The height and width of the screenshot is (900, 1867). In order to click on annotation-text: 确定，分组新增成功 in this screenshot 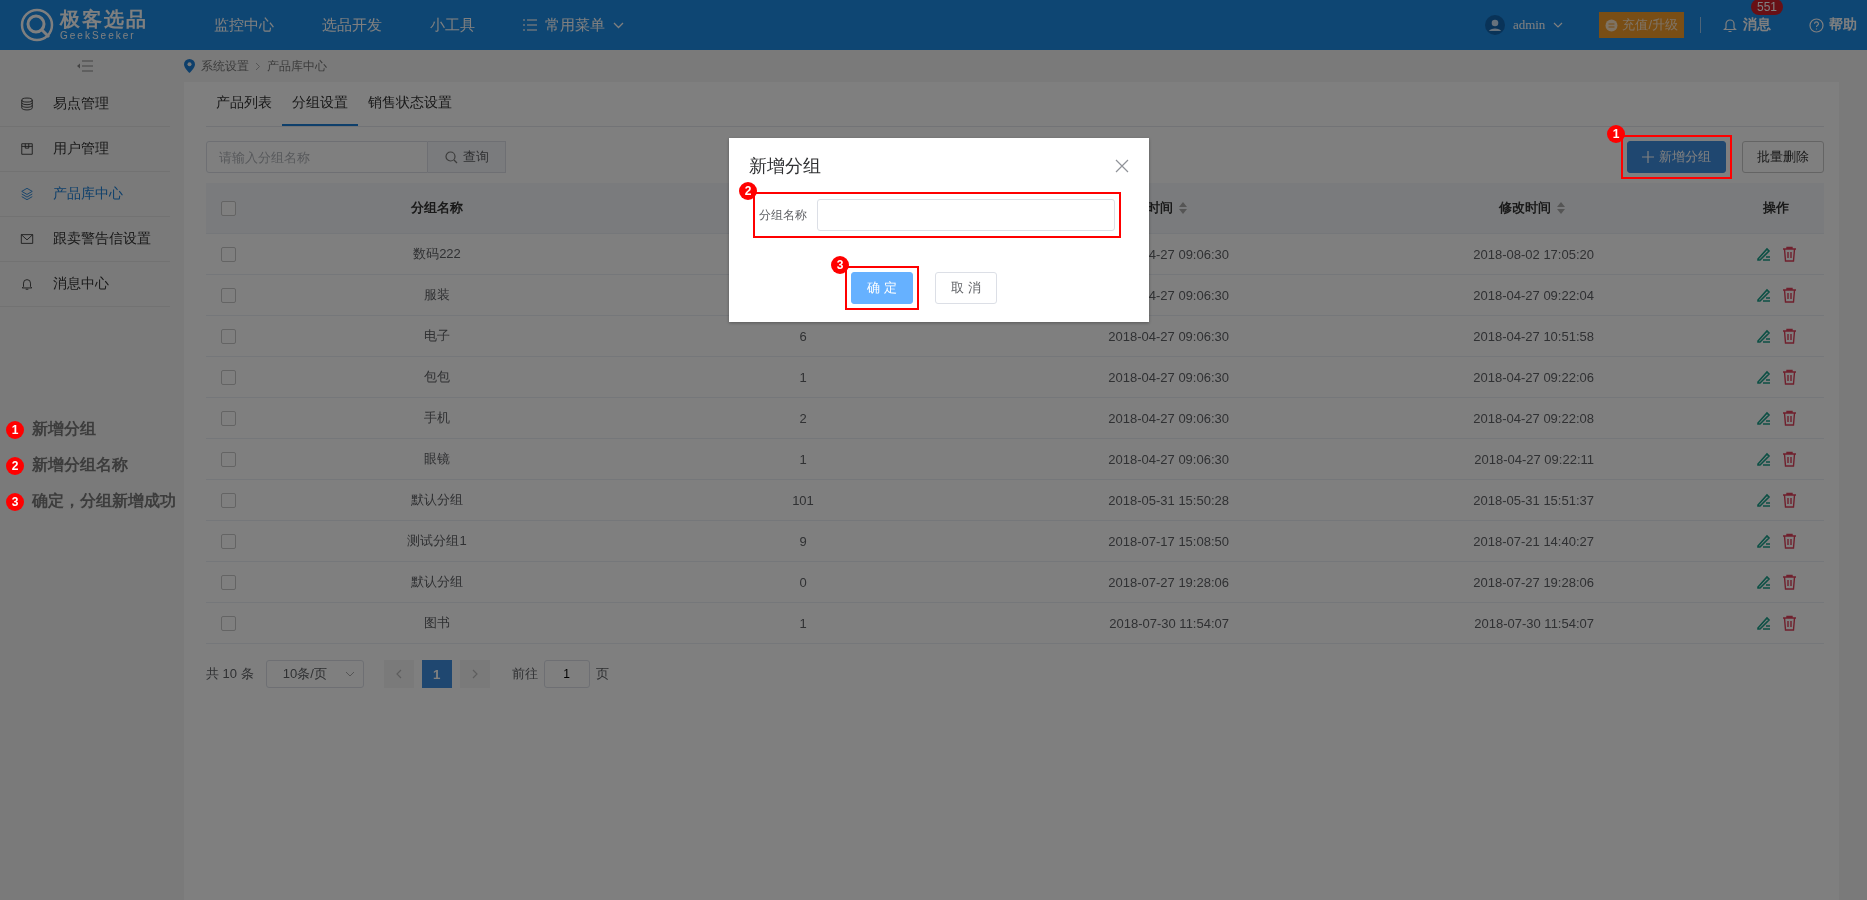, I will do `click(104, 501)`.